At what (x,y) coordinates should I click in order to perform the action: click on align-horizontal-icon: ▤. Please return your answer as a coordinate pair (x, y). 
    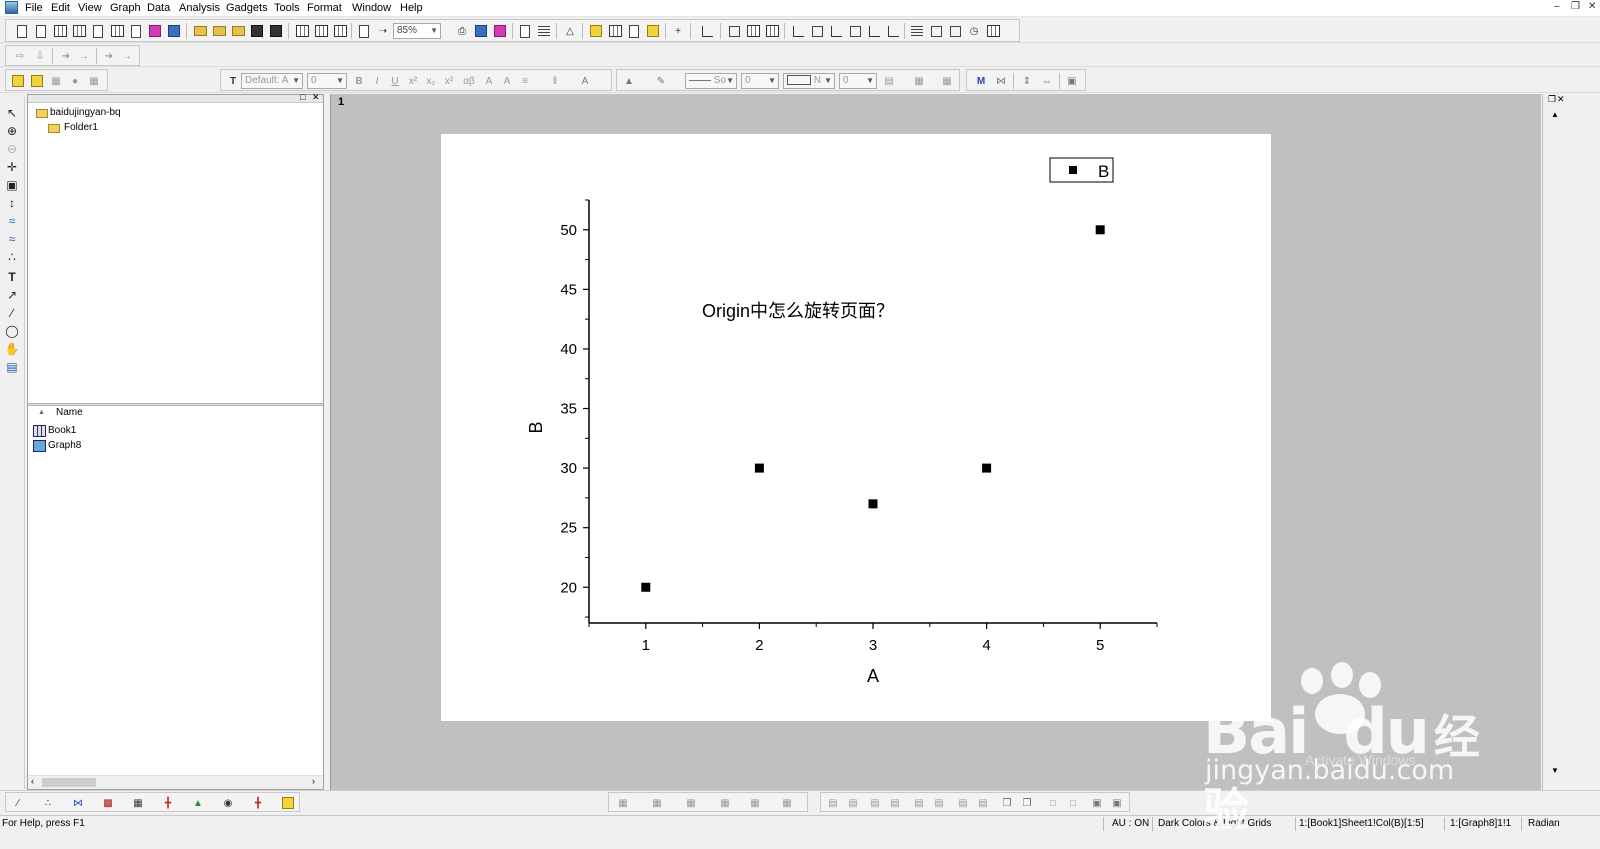
    Looking at the image, I should click on (939, 803).